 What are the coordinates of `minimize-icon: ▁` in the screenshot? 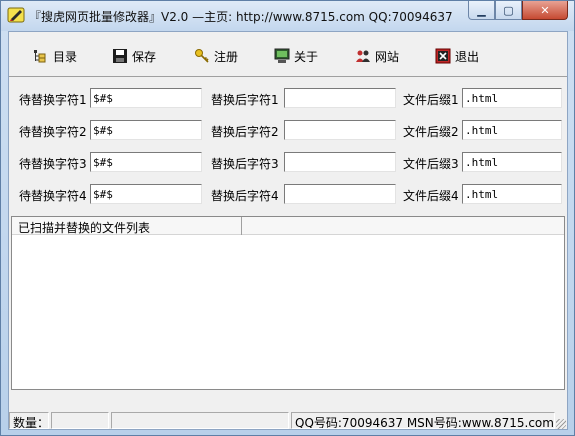 It's located at (481, 10).